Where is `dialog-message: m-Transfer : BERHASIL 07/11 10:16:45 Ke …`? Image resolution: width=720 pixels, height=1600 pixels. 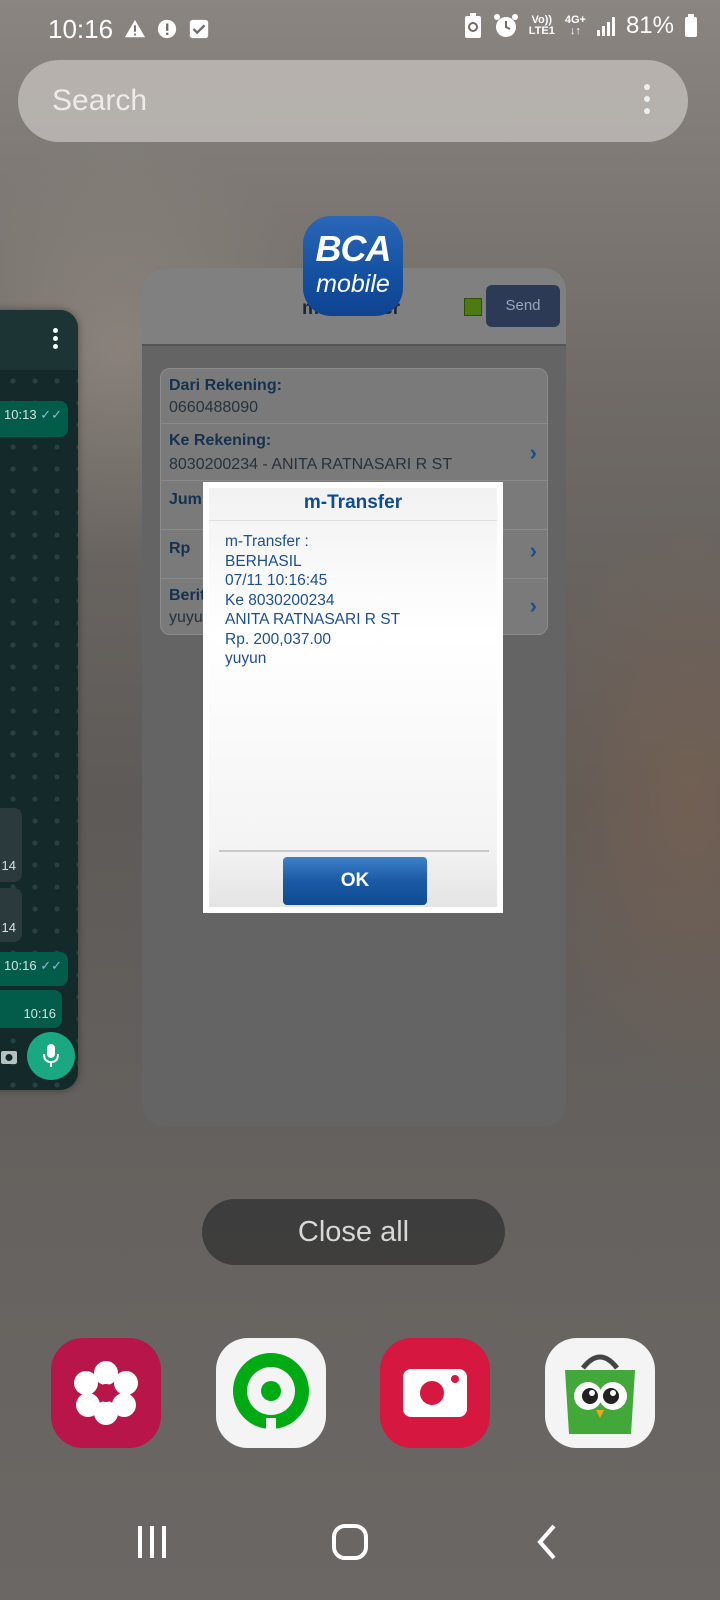 dialog-message: m-Transfer : BERHASIL 07/11 10:16:45 Ke … is located at coordinates (312, 600).